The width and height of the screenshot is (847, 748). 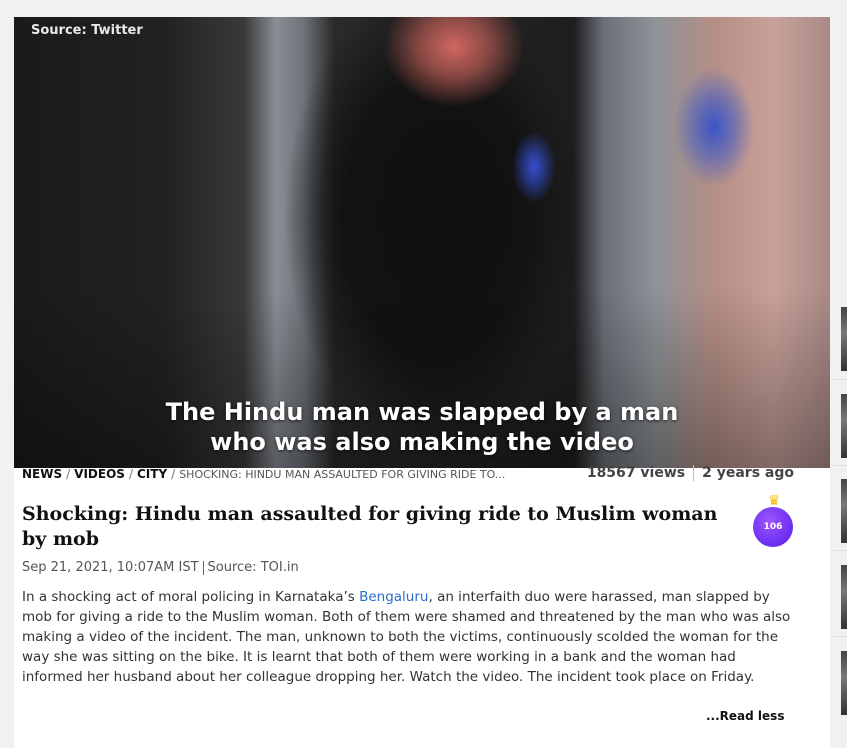 I want to click on read-less-button: ...Read less, so click(x=745, y=716).